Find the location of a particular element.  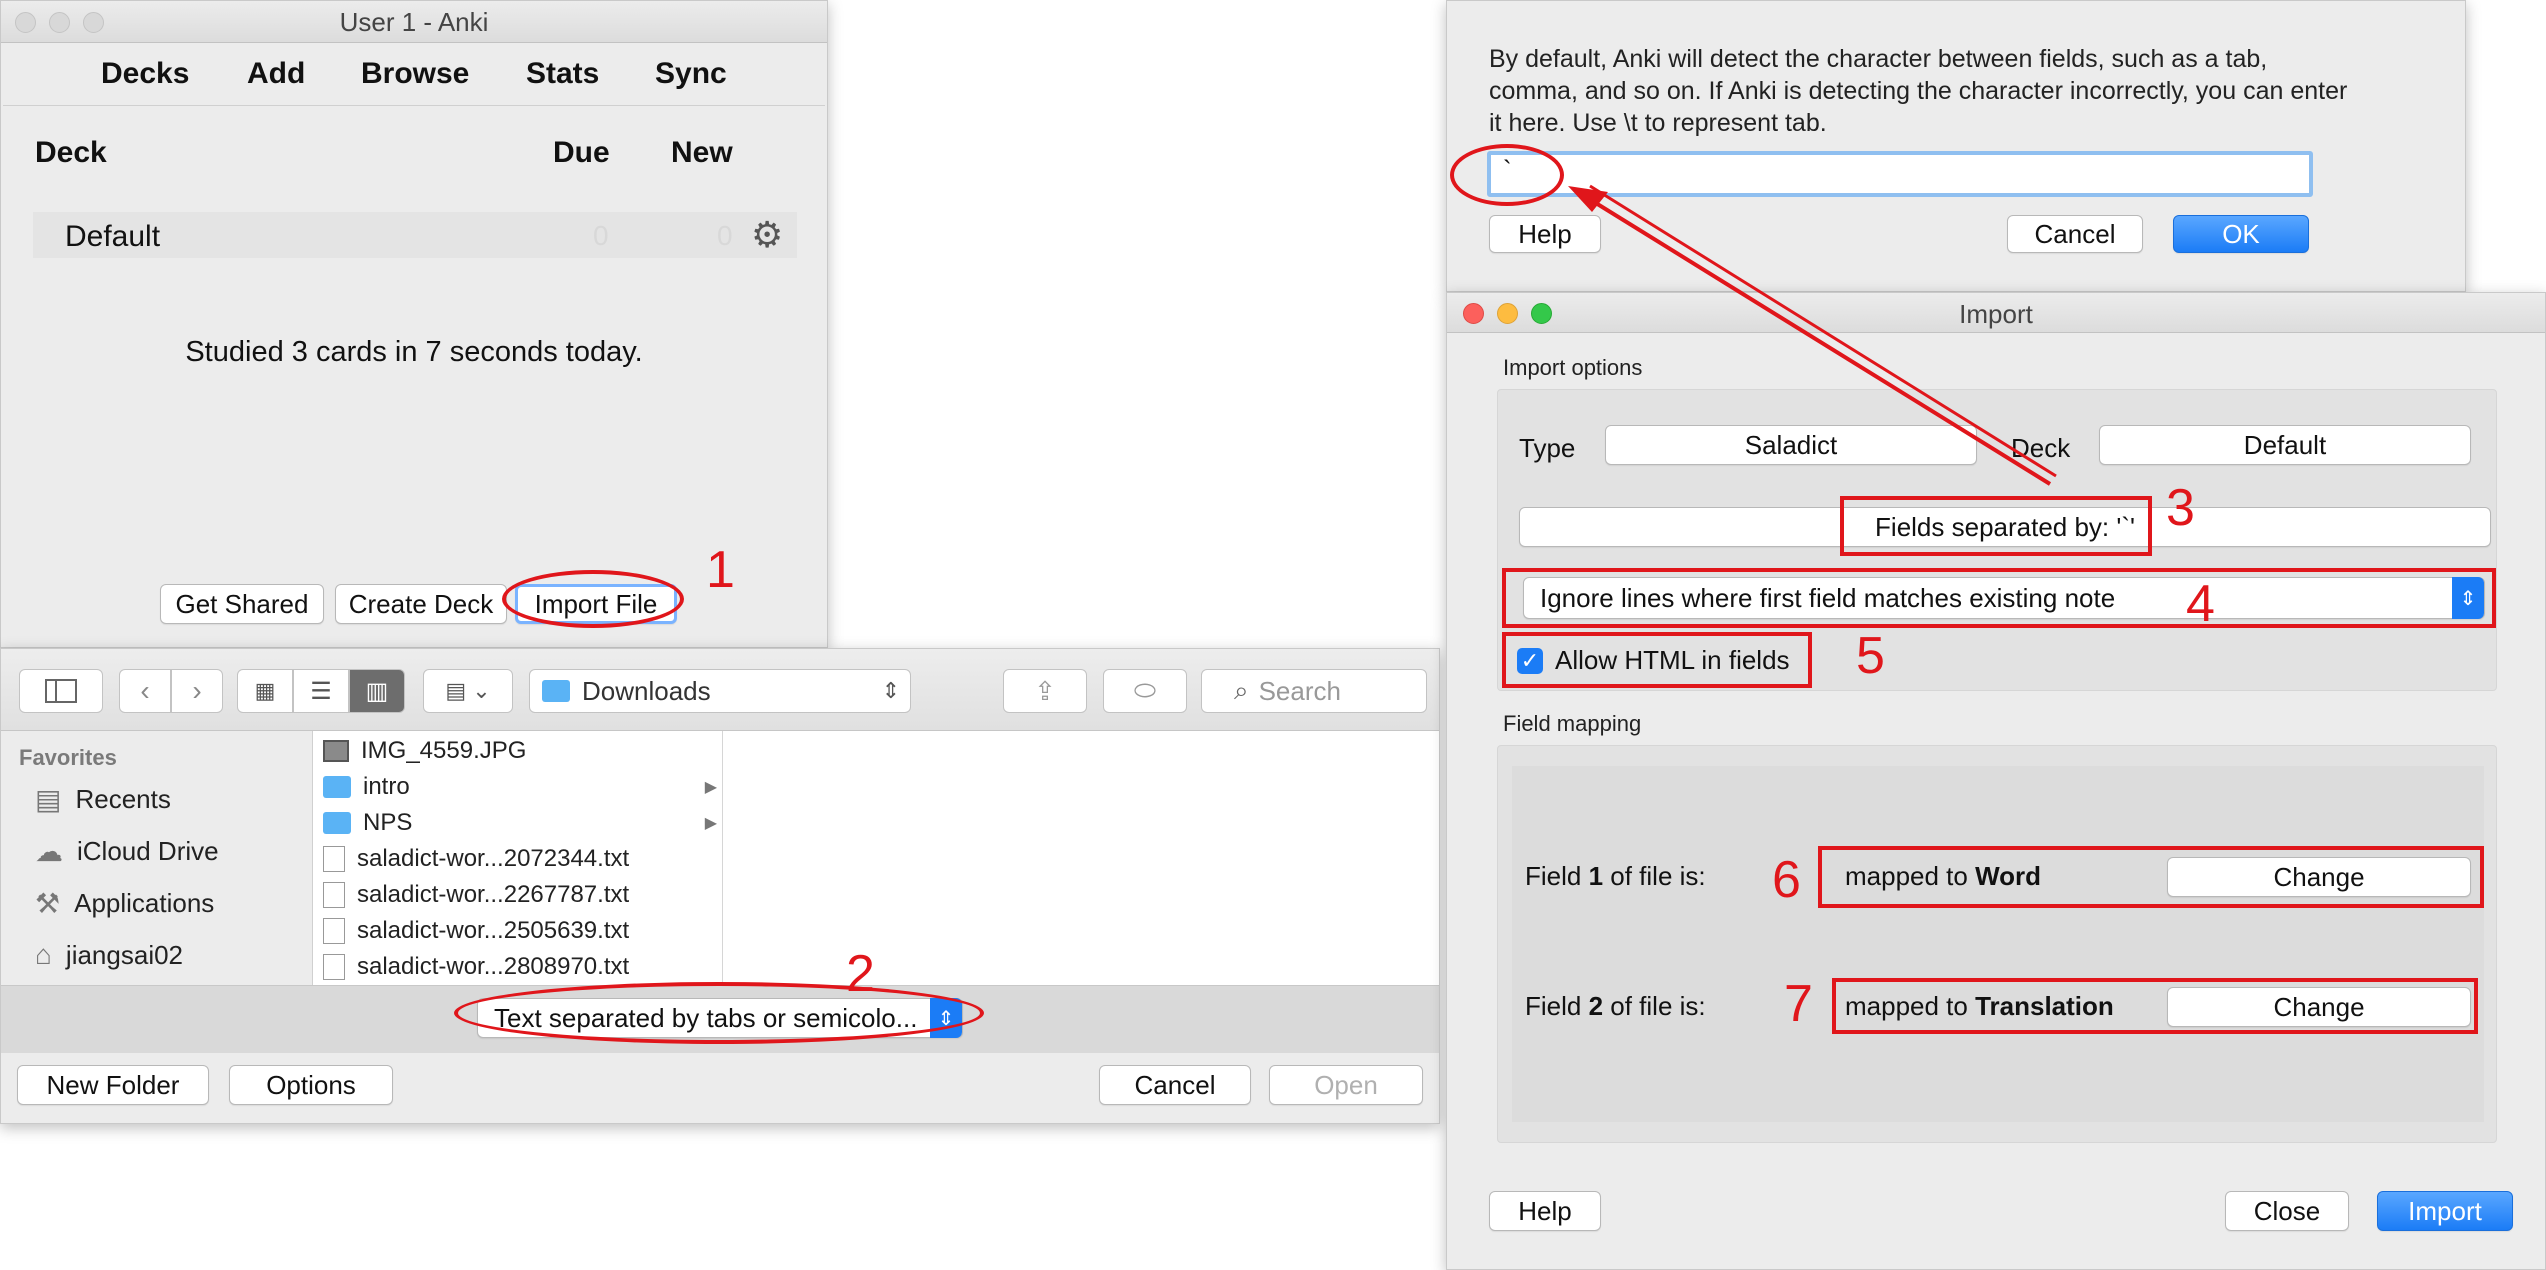

annotation-number-4: 4 is located at coordinates (2200, 604).